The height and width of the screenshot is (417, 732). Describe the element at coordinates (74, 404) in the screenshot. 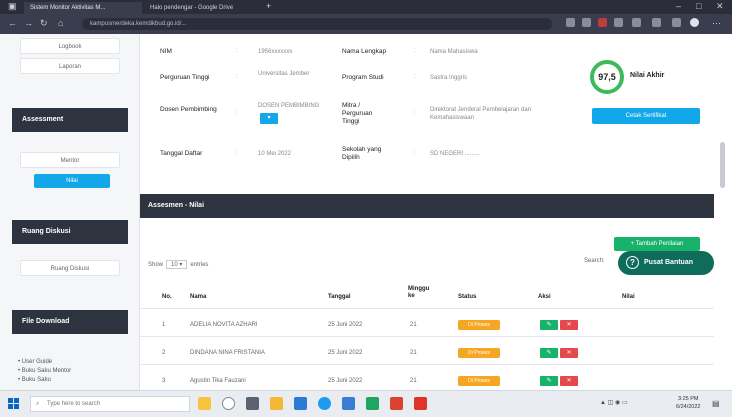

I see `taskbar-search-placeholder: Type here to search` at that location.